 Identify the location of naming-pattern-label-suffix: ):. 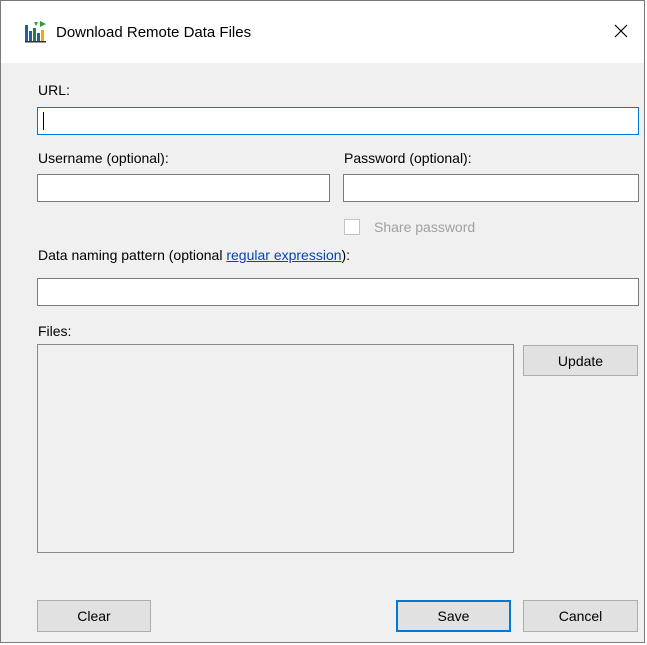
(346, 255).